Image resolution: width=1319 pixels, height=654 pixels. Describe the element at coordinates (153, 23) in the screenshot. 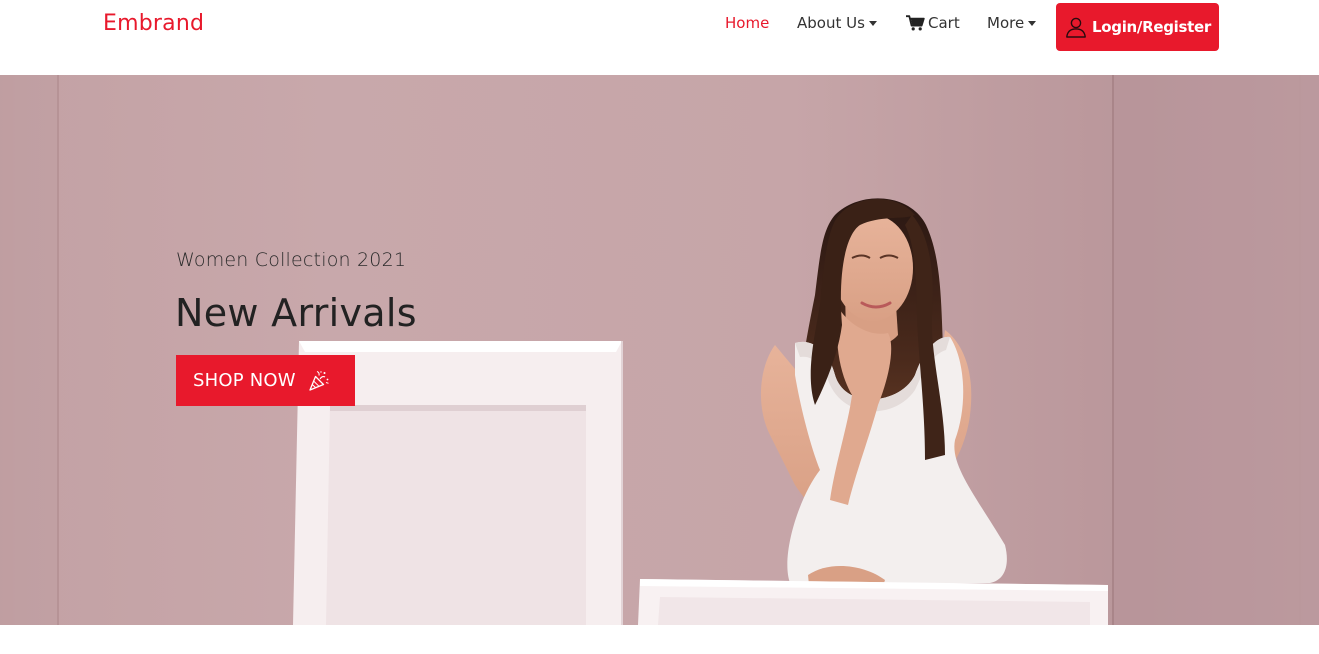

I see `brand-logo: Embrand` at that location.